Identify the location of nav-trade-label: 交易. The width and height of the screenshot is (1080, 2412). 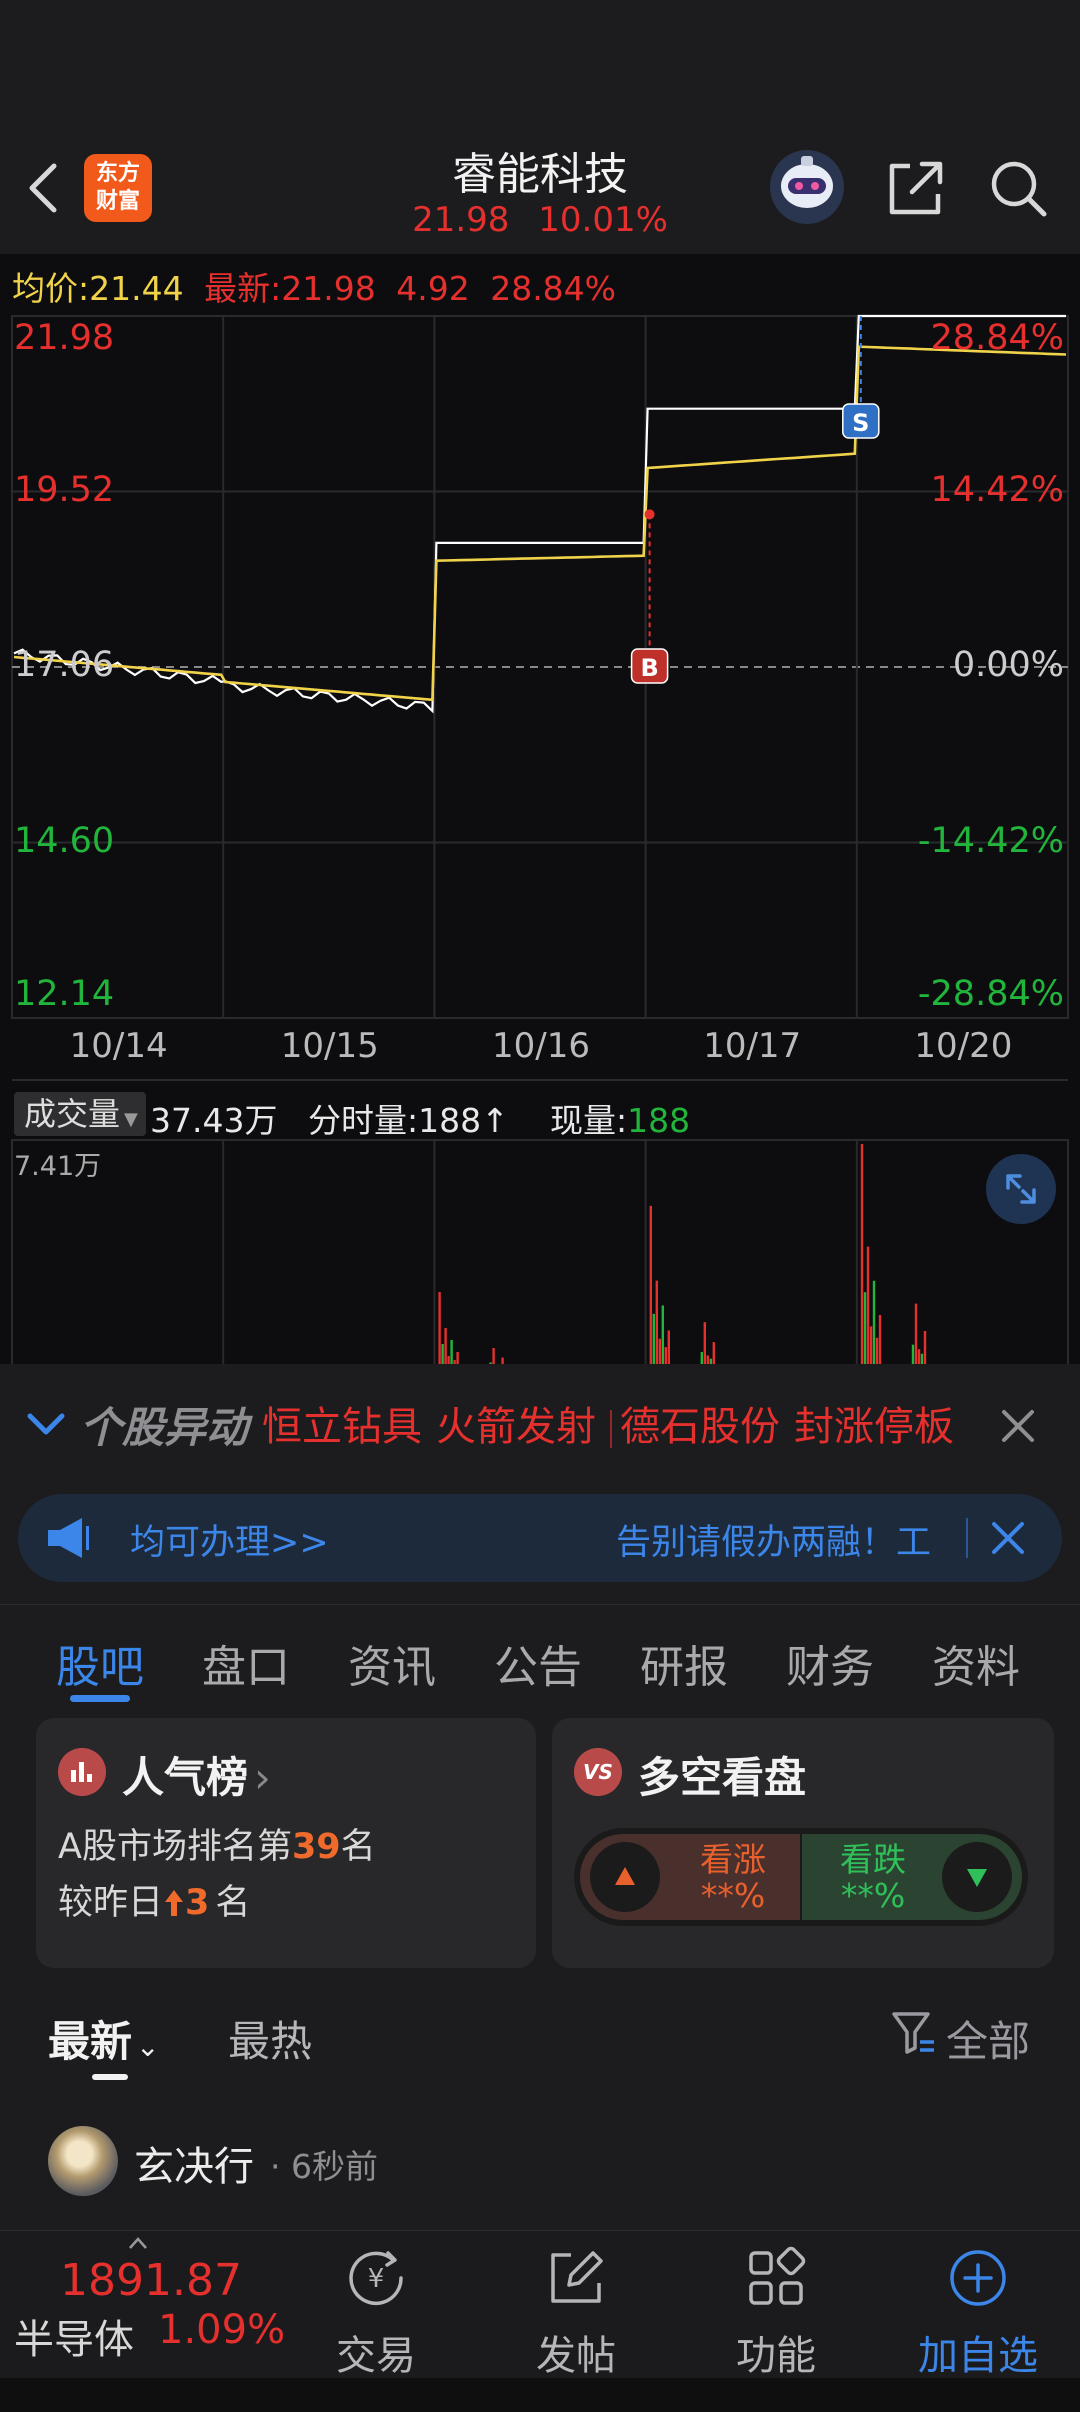
(376, 2356).